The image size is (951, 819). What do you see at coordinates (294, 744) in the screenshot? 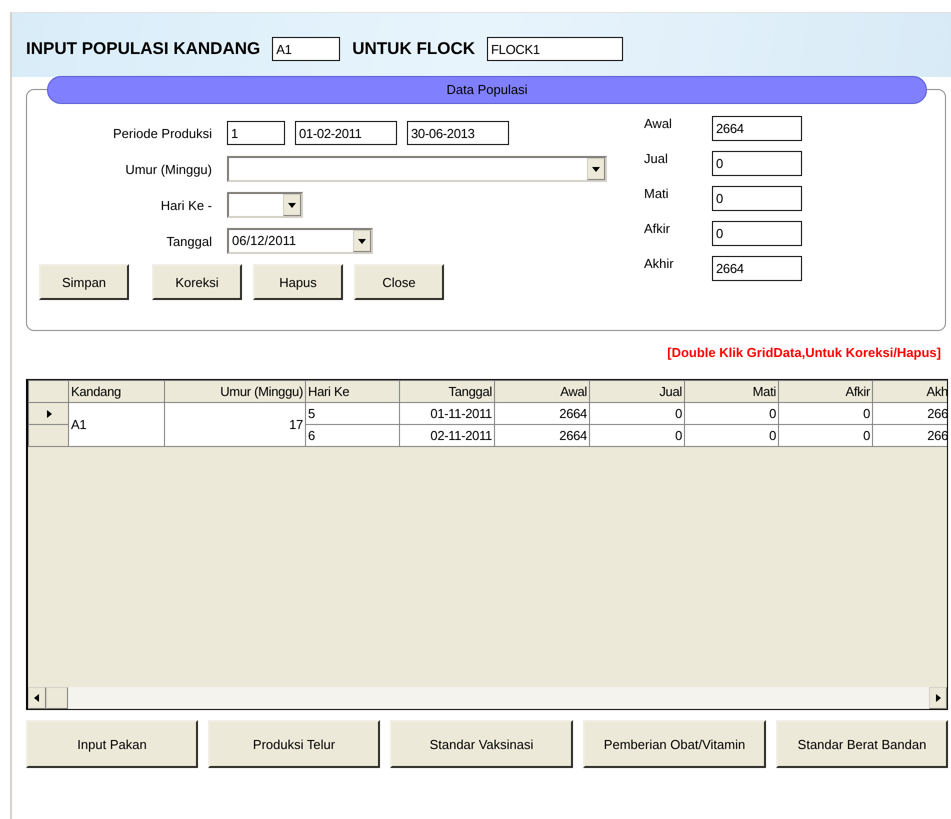
I see `button: Produksi Telur` at bounding box center [294, 744].